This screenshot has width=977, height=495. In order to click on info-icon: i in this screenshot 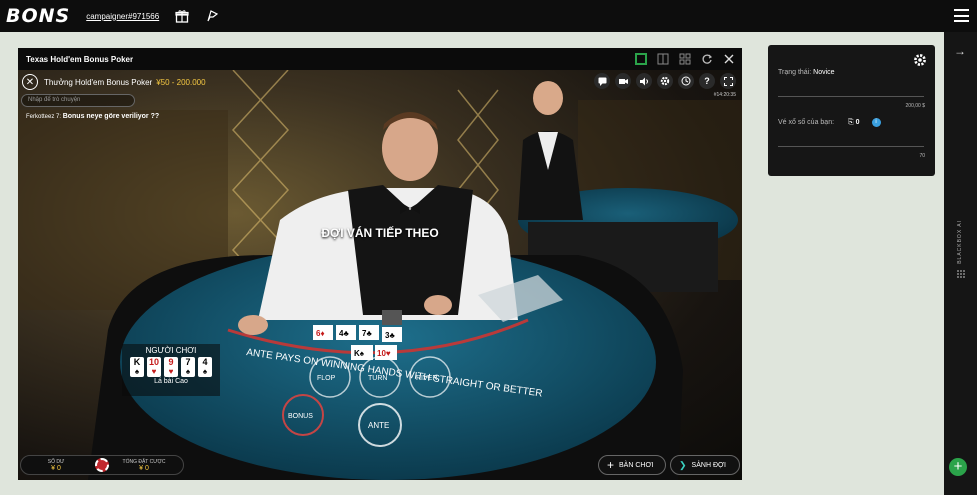, I will do `click(876, 122)`.